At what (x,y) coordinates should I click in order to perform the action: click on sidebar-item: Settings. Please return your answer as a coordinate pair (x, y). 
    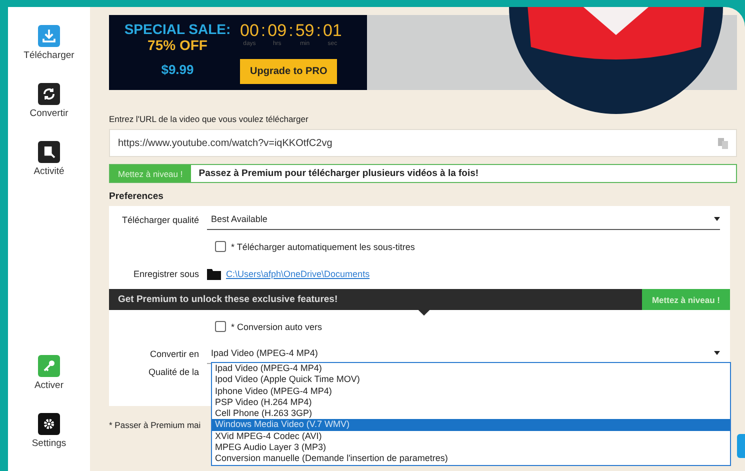
    Looking at the image, I should click on (49, 431).